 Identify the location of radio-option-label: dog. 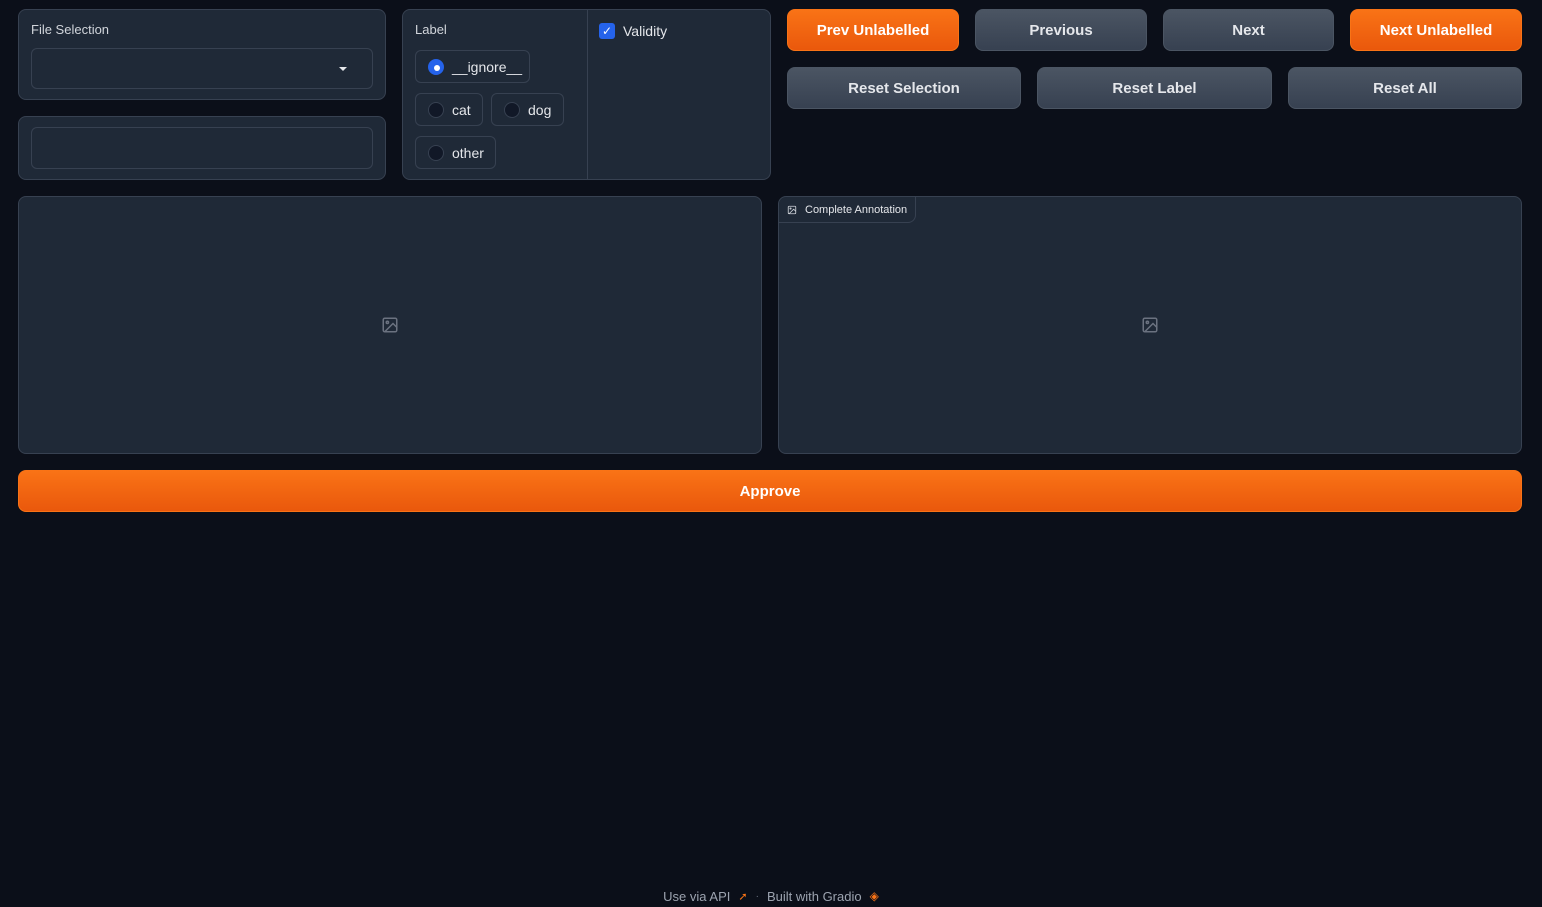
(540, 109).